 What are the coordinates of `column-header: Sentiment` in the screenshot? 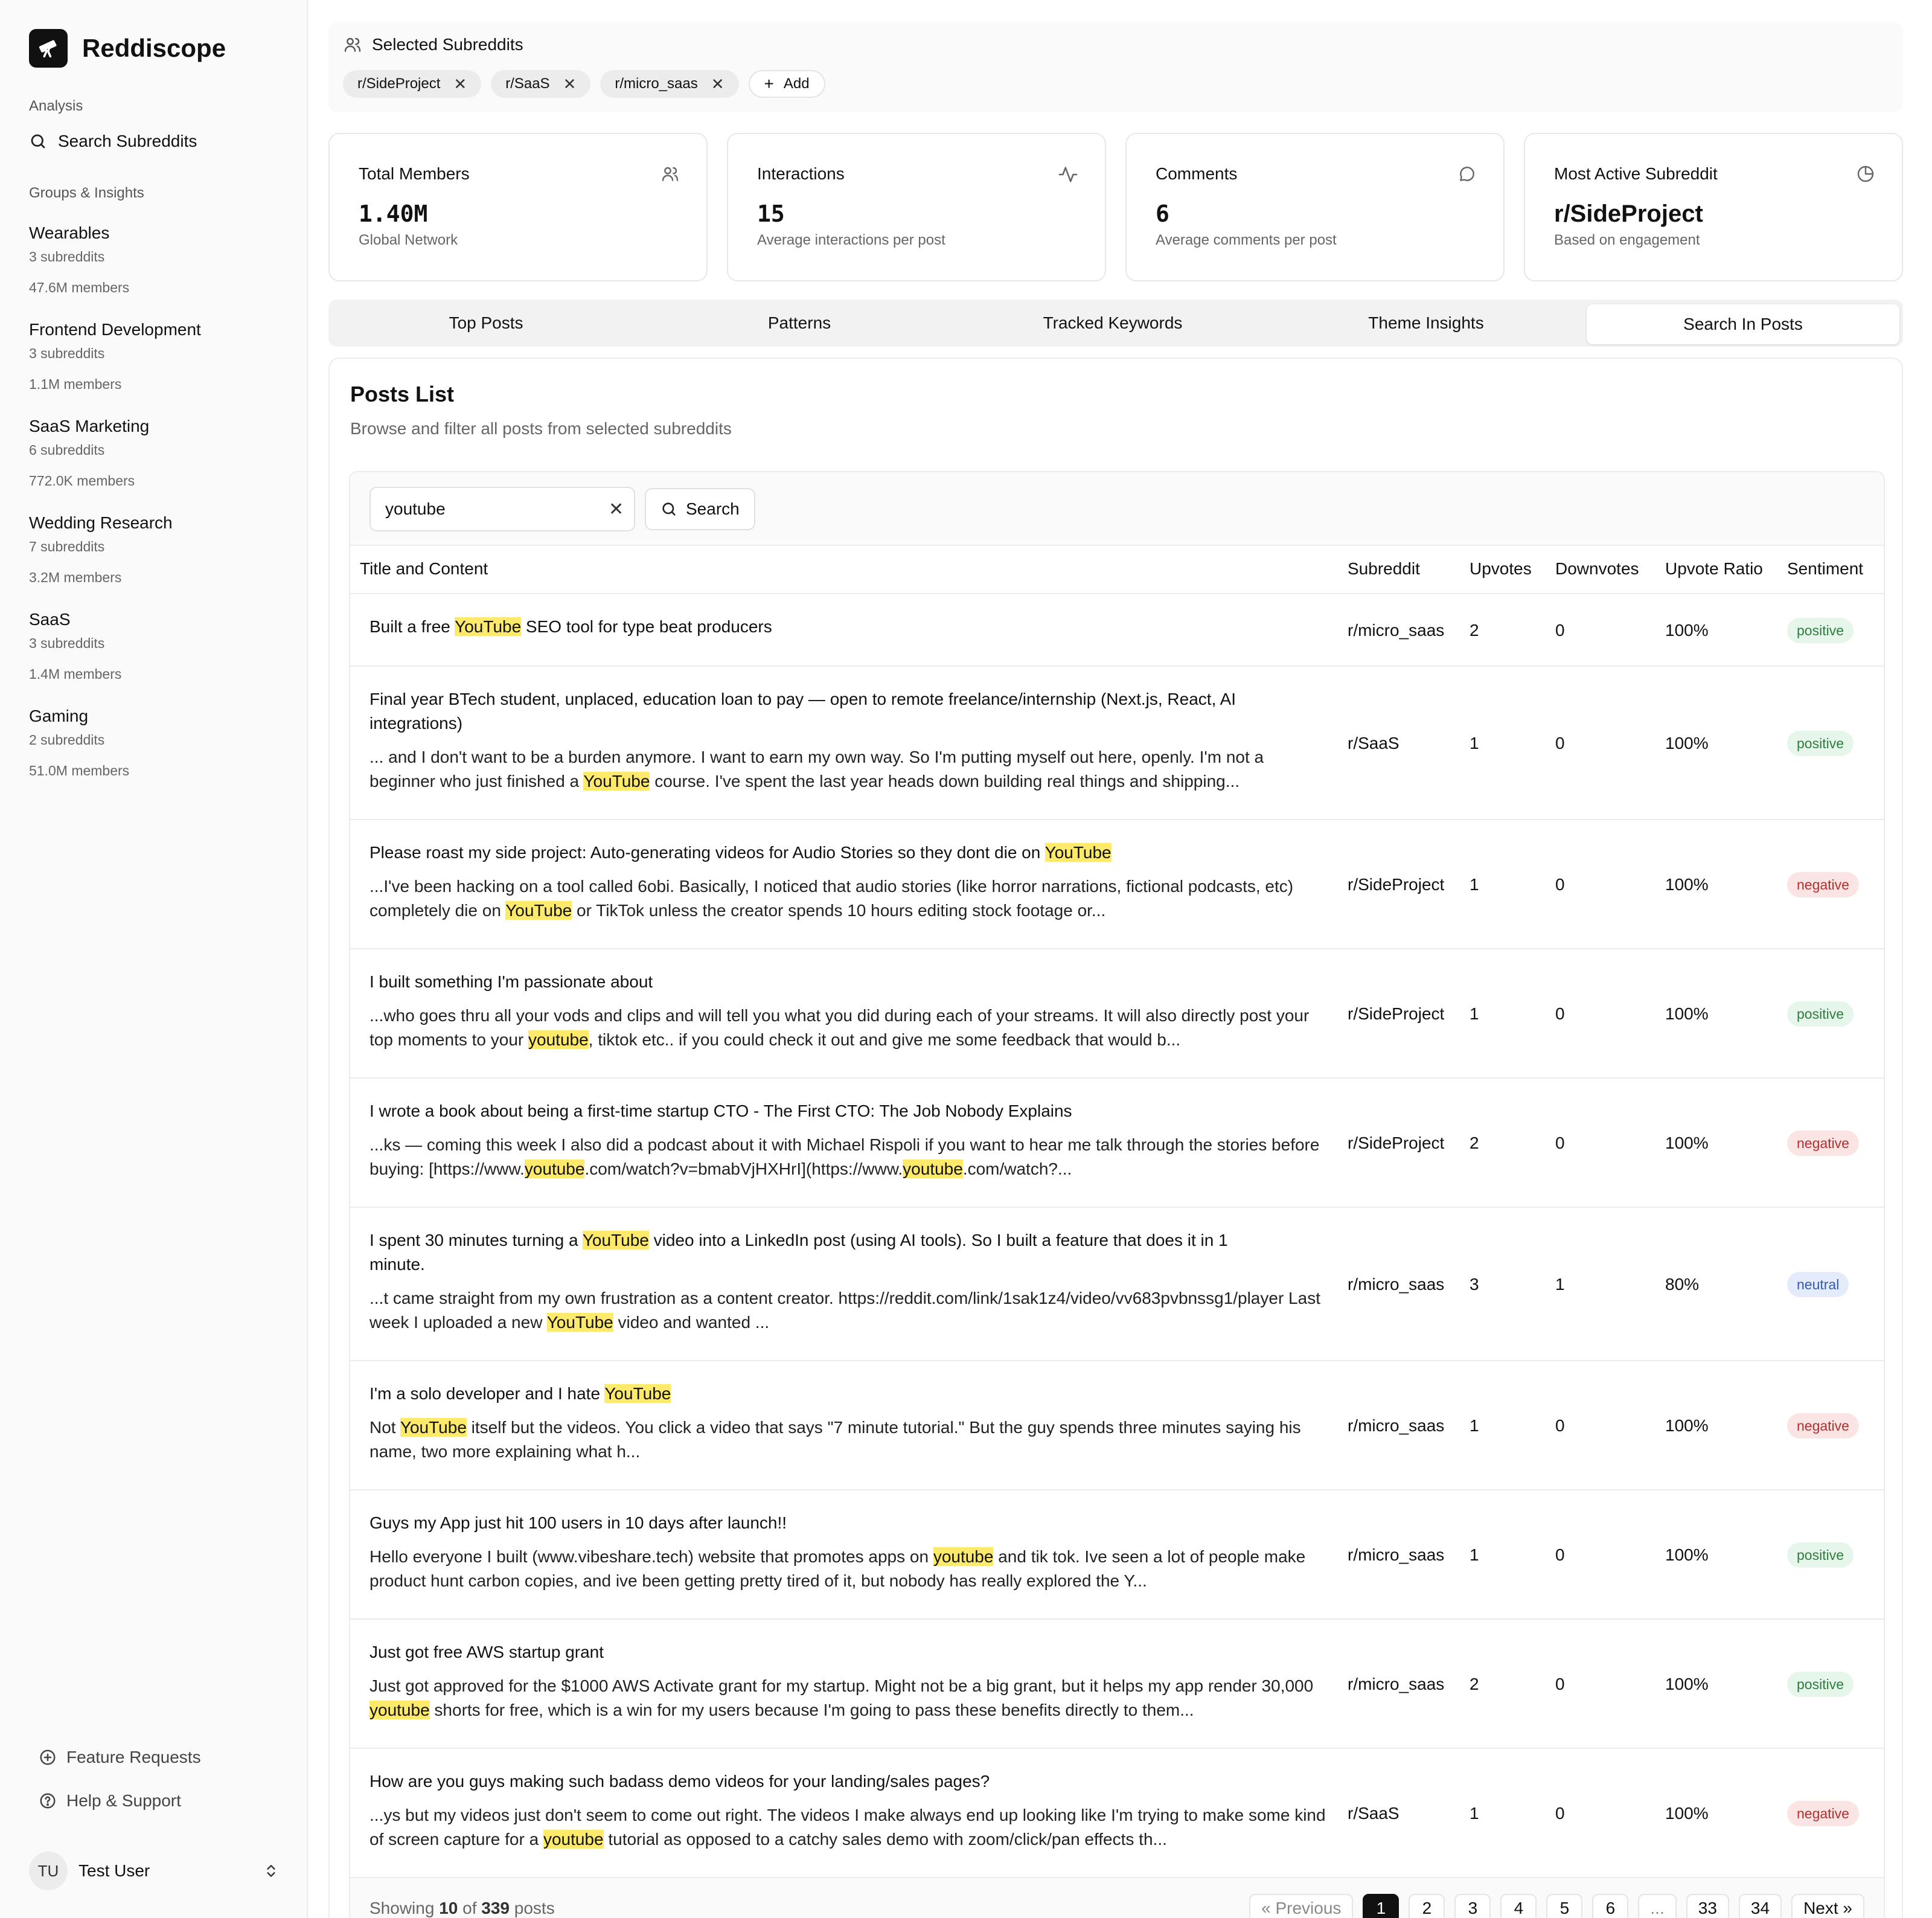 It's located at (1825, 569).